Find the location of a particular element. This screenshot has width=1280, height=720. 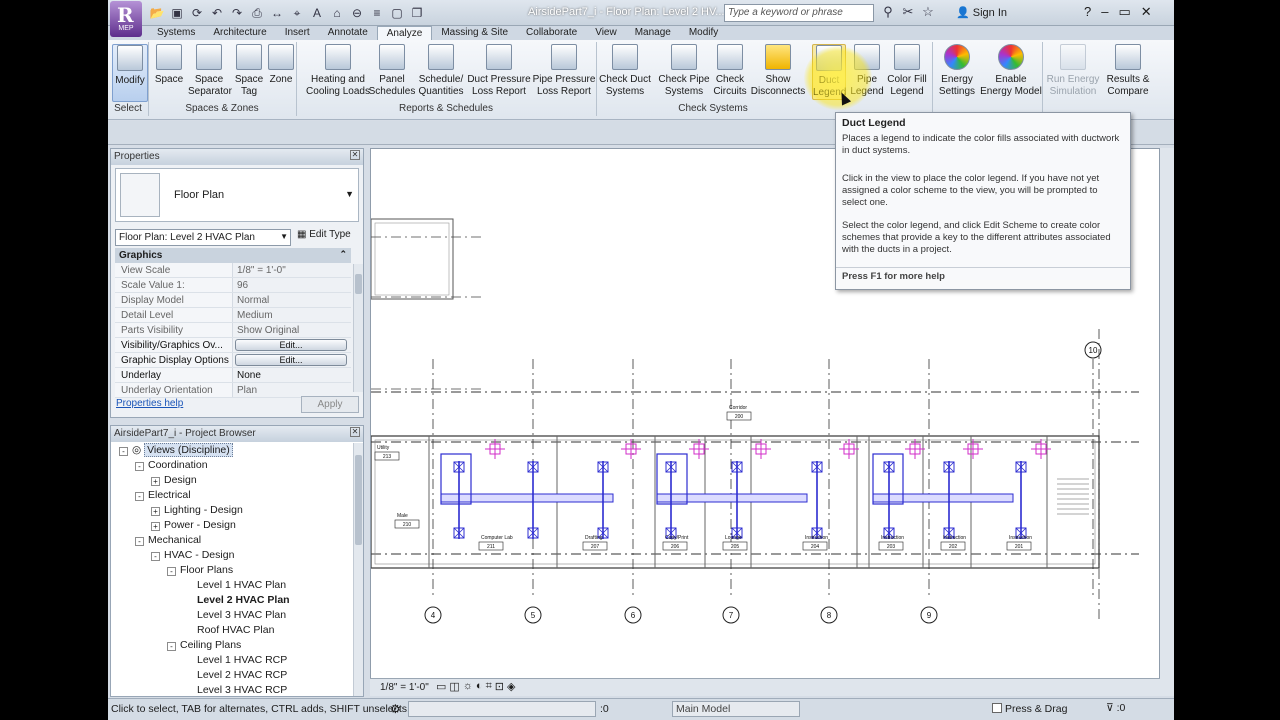

tab-view: View is located at coordinates (606, 33).